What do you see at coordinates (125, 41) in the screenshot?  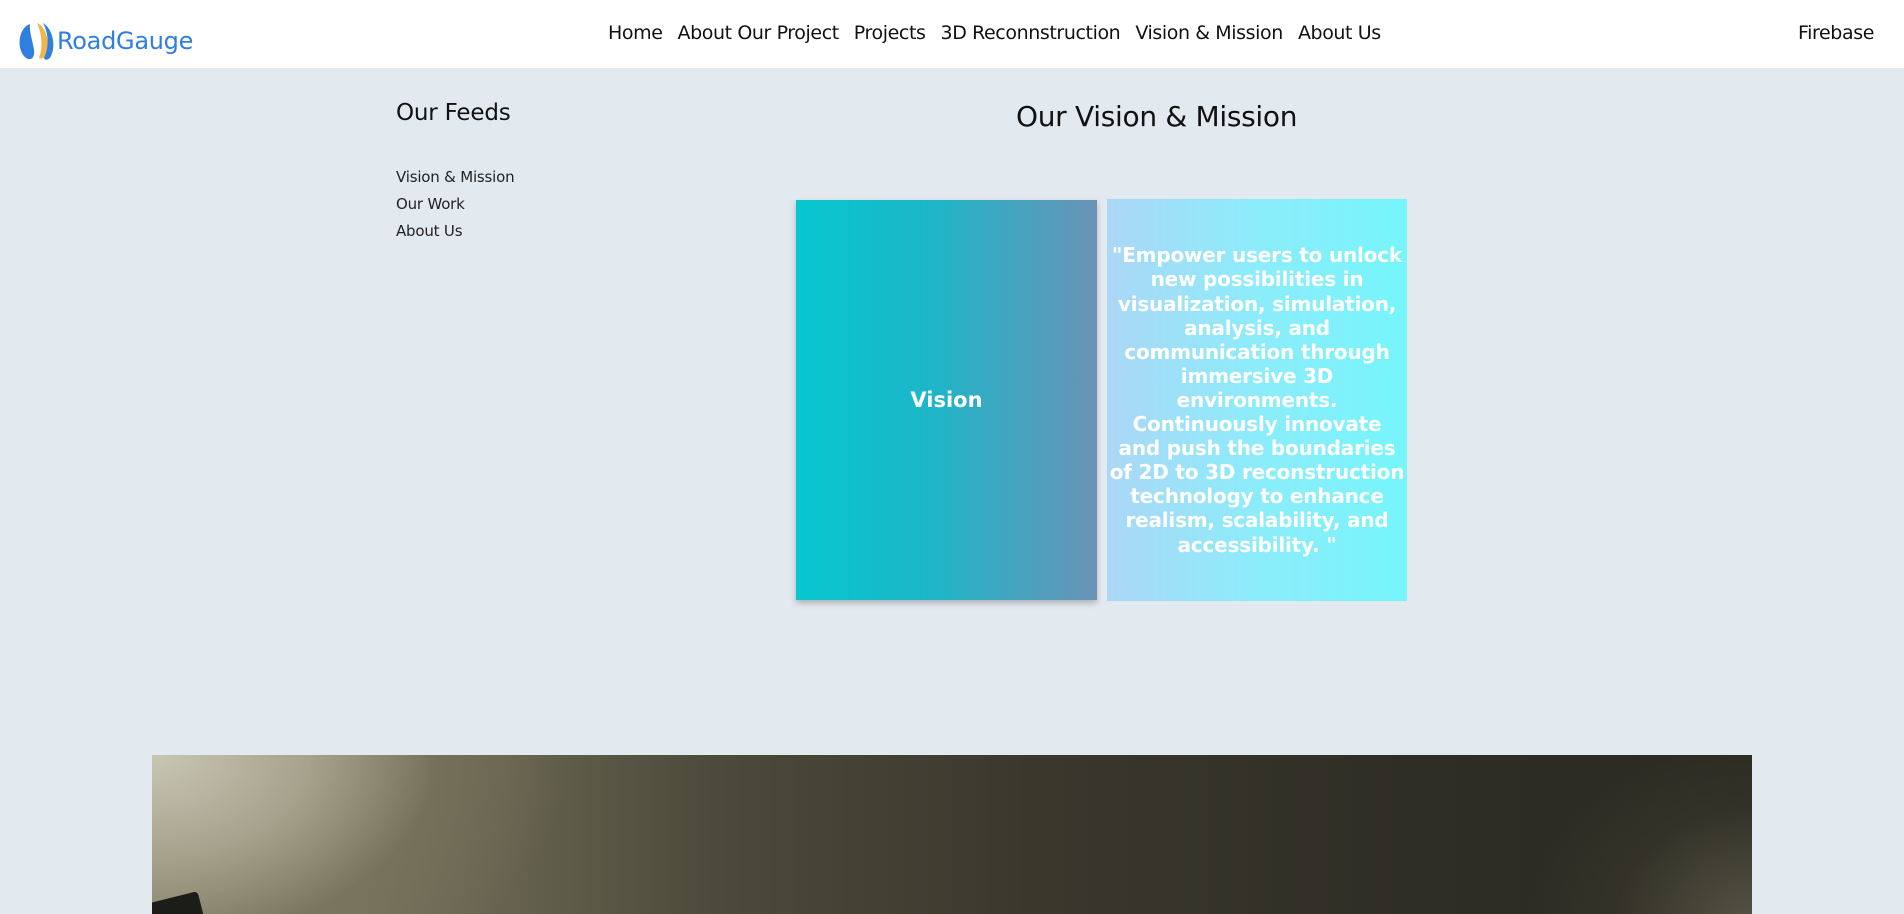 I see `brand-name: RoadGauge` at bounding box center [125, 41].